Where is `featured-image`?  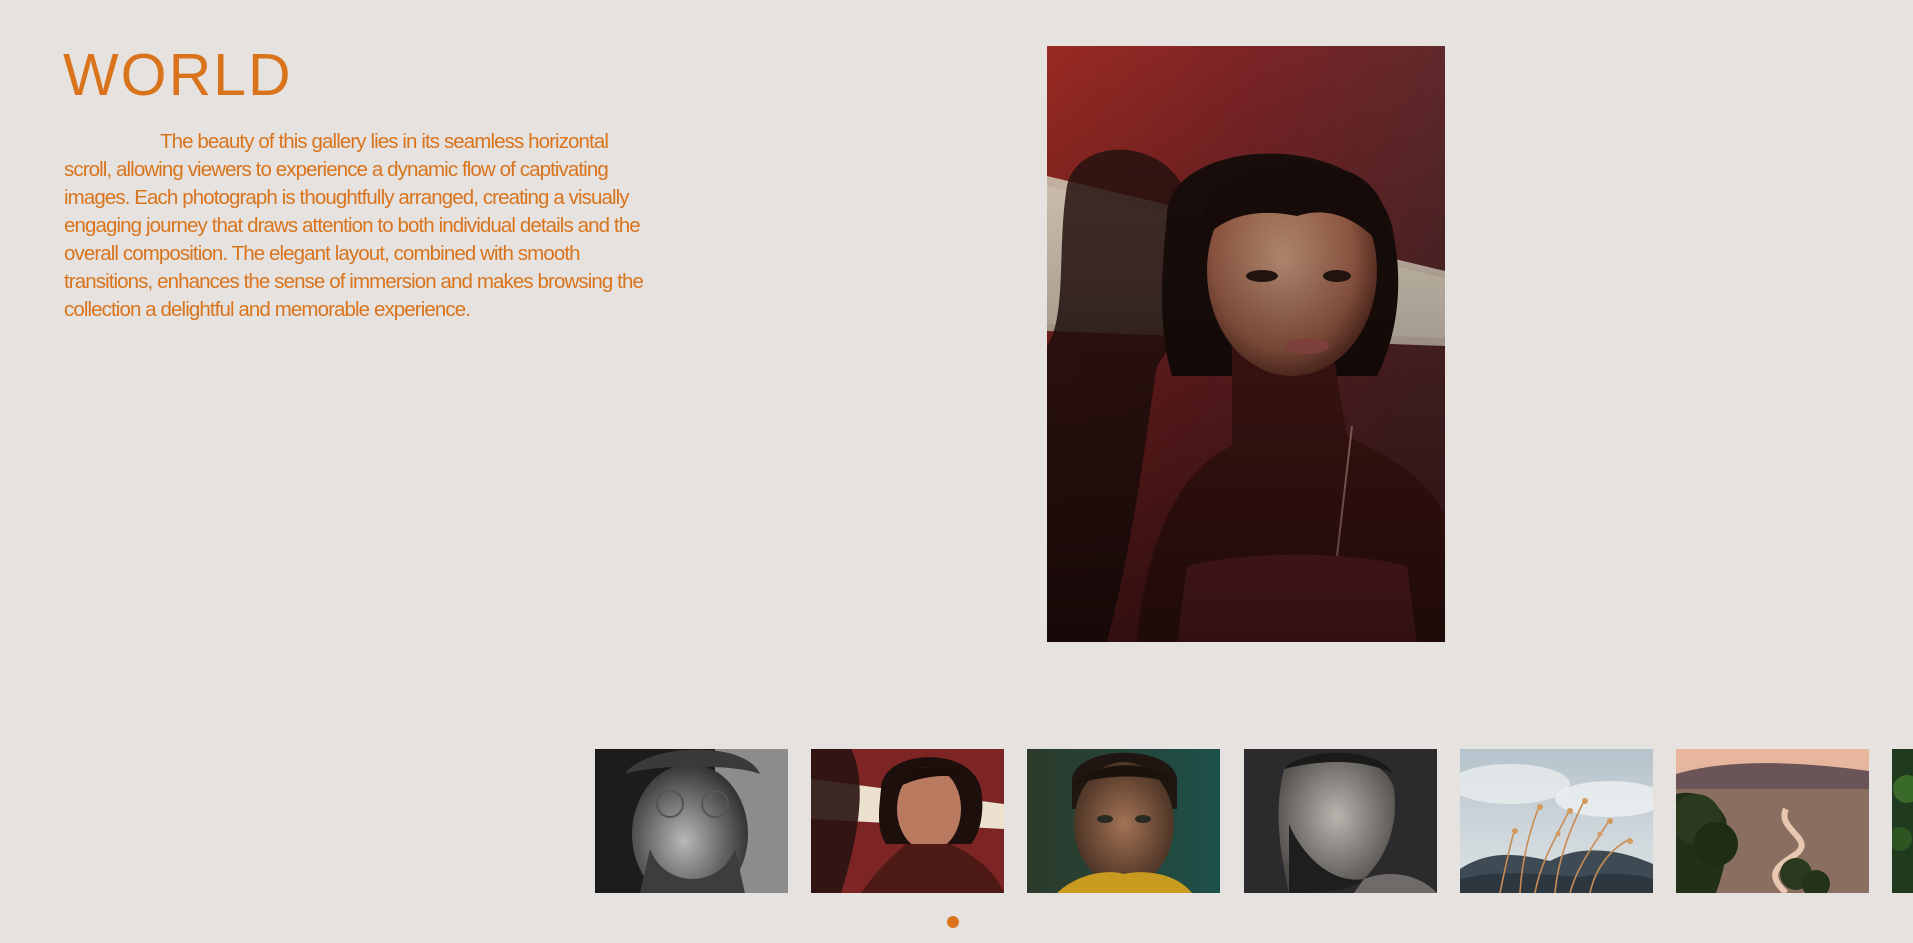 featured-image is located at coordinates (1246, 344).